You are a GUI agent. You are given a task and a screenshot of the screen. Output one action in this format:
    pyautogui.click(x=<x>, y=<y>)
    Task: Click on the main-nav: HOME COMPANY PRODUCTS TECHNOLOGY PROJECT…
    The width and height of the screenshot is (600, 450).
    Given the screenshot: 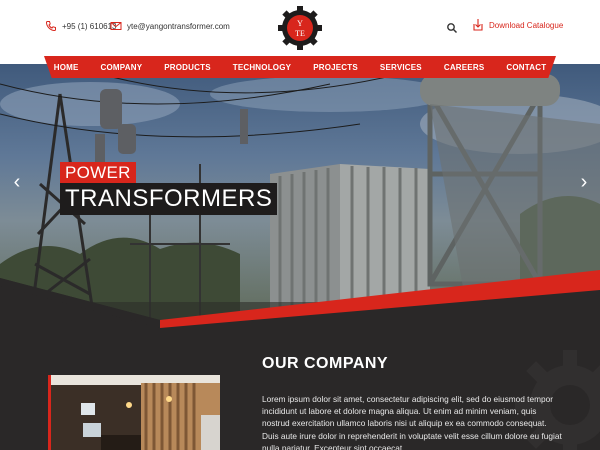 What is the action you would take?
    pyautogui.click(x=300, y=67)
    